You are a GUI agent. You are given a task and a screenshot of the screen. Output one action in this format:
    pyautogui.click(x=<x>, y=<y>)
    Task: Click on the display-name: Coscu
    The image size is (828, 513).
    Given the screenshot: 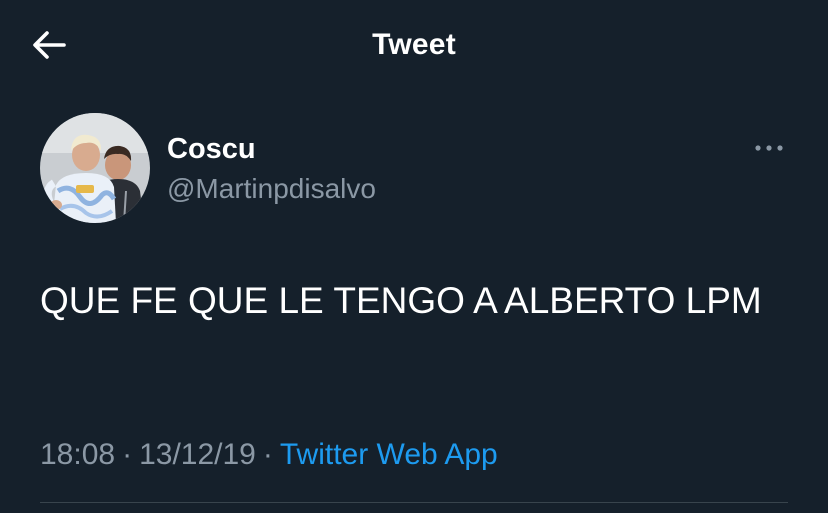 What is the action you would take?
    pyautogui.click(x=211, y=149)
    